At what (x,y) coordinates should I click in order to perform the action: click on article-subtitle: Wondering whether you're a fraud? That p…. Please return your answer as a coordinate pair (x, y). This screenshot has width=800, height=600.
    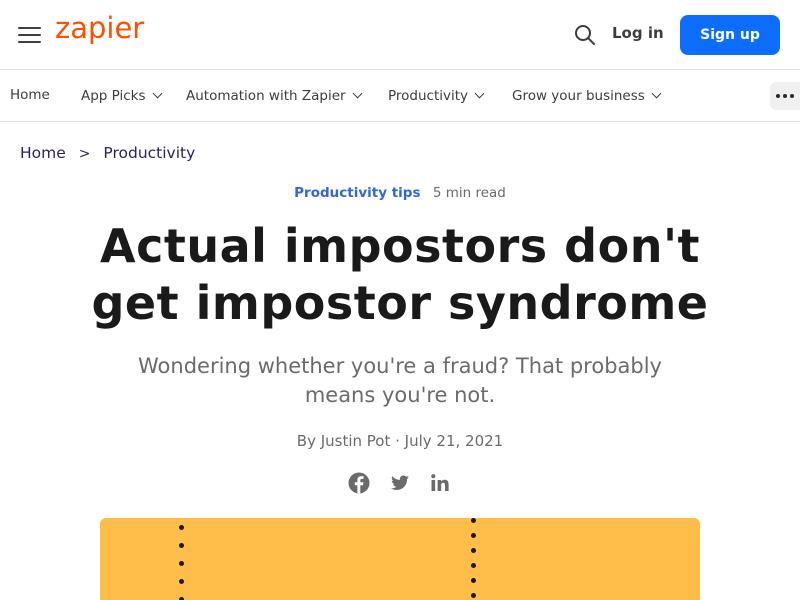
    Looking at the image, I should click on (400, 380).